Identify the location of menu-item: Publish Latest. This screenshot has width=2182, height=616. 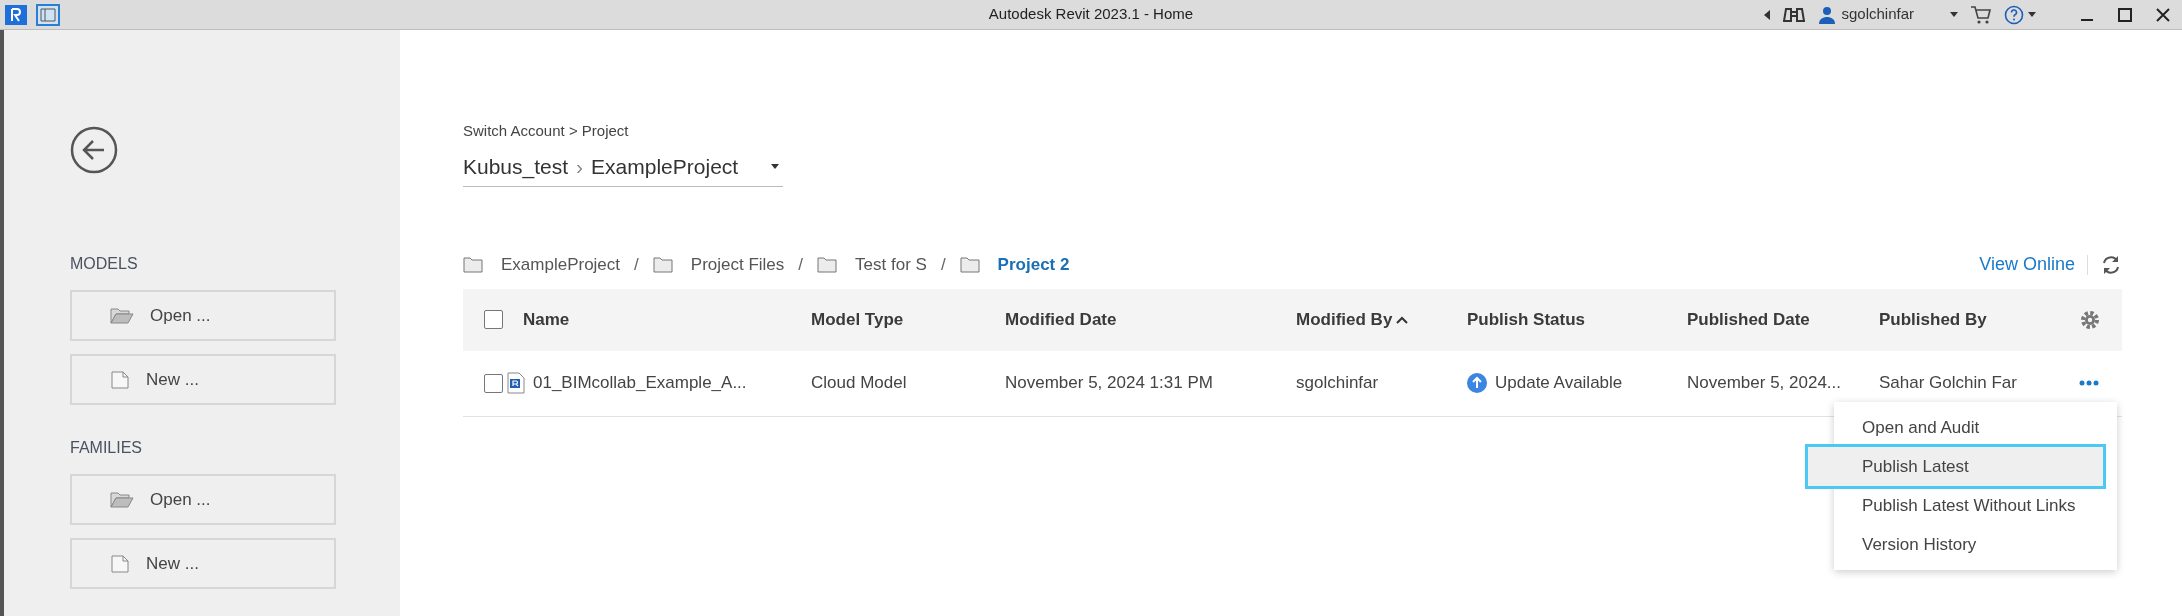
(1955, 466).